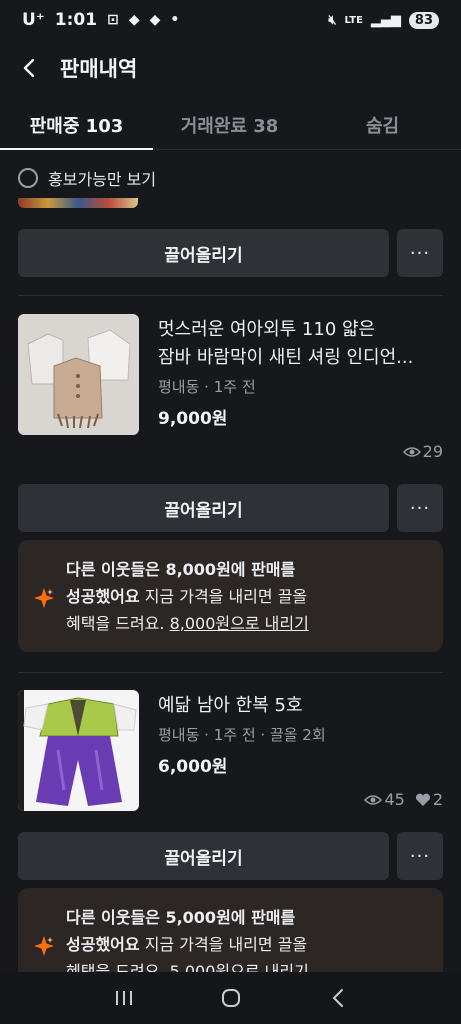 The image size is (461, 1024). I want to click on back-nav-button, so click(338, 998).